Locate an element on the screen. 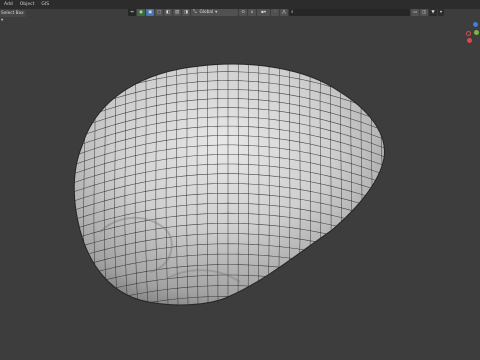 Image resolution: width=480 pixels, height=360 pixels. navigation-gizmo is located at coordinates (471, 31).